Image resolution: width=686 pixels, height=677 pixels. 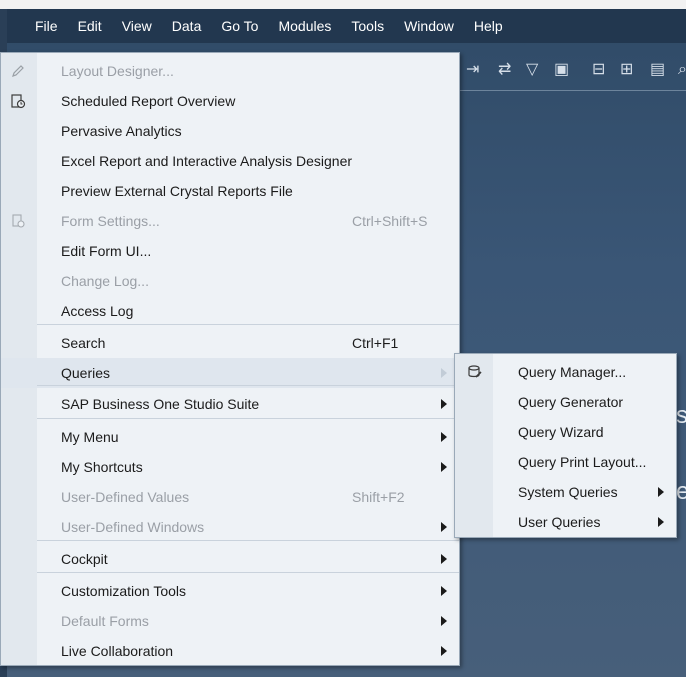 What do you see at coordinates (230, 591) in the screenshot?
I see `menu-item-customization-tools: Customization Tools` at bounding box center [230, 591].